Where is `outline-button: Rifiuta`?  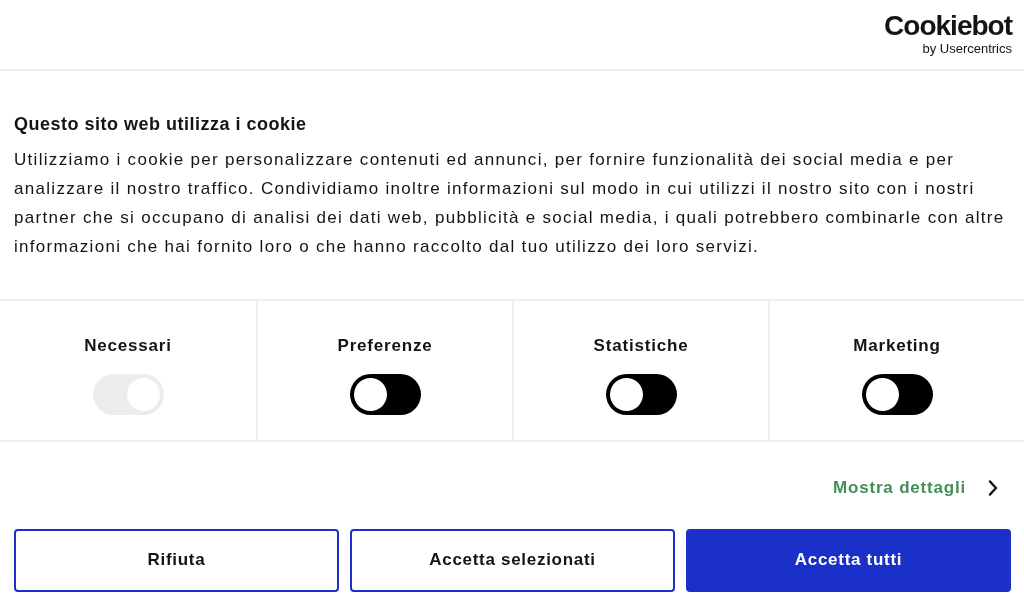
outline-button: Rifiuta is located at coordinates (176, 560).